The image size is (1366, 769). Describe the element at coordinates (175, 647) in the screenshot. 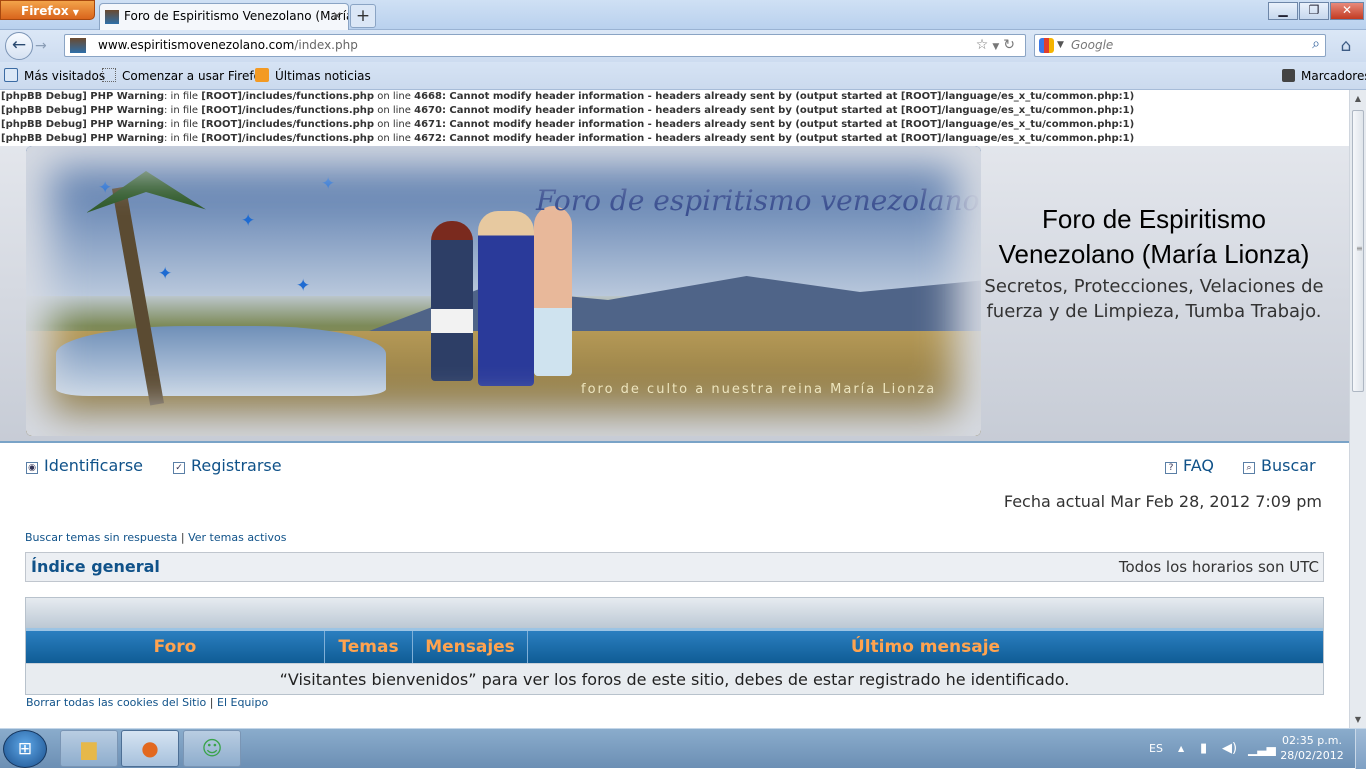

I see `column-header-forum: Foro` at that location.